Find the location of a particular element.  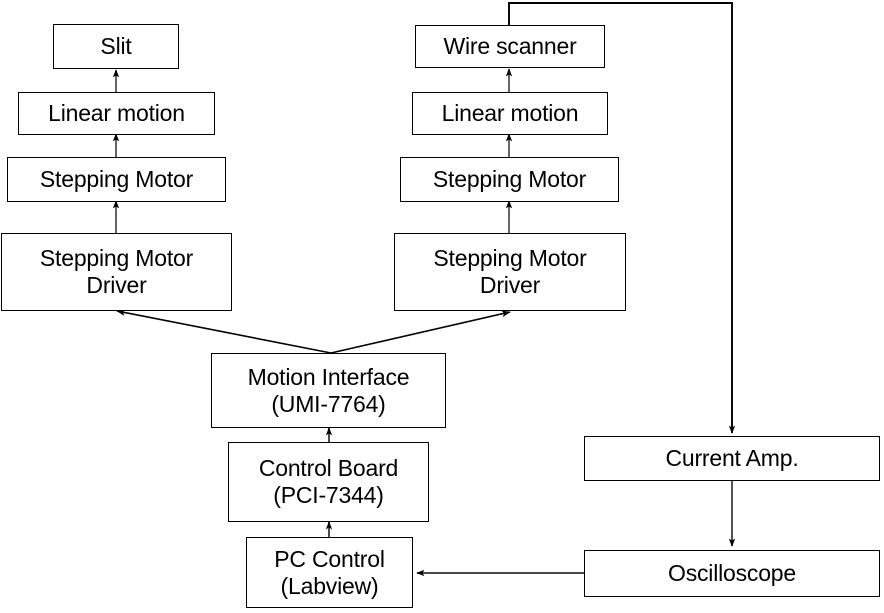

node-slit: Slit is located at coordinates (116, 46).